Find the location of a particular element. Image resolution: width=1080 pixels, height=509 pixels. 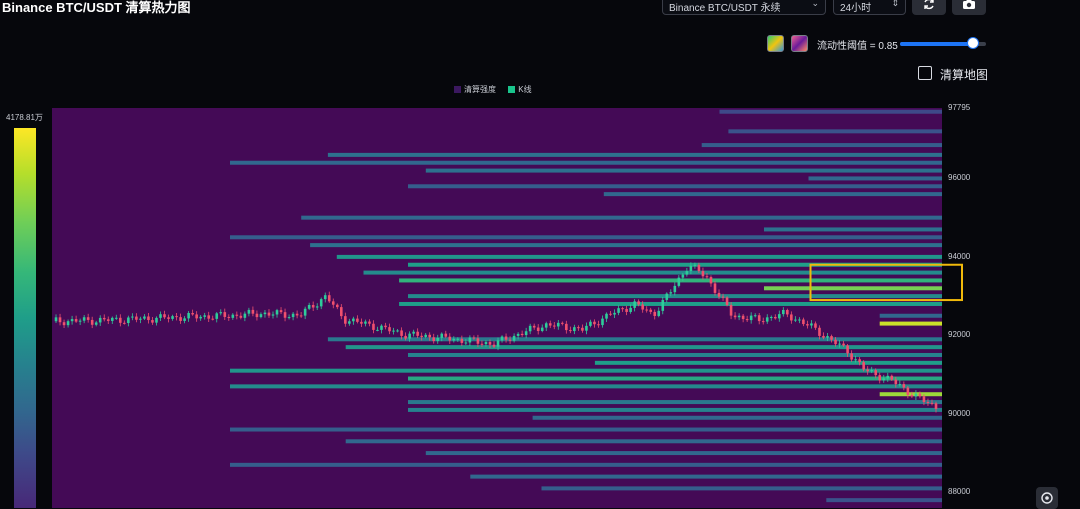

pair-select: Binance BTC/USDT 永续 ⌄ is located at coordinates (744, 7).